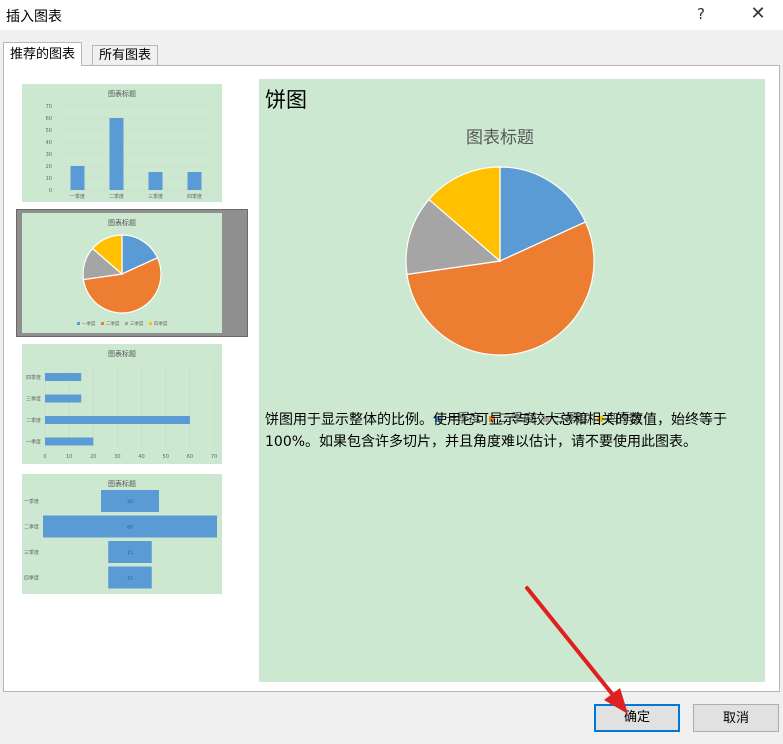 This screenshot has width=783, height=744. I want to click on data-label: 20, so click(130, 502).